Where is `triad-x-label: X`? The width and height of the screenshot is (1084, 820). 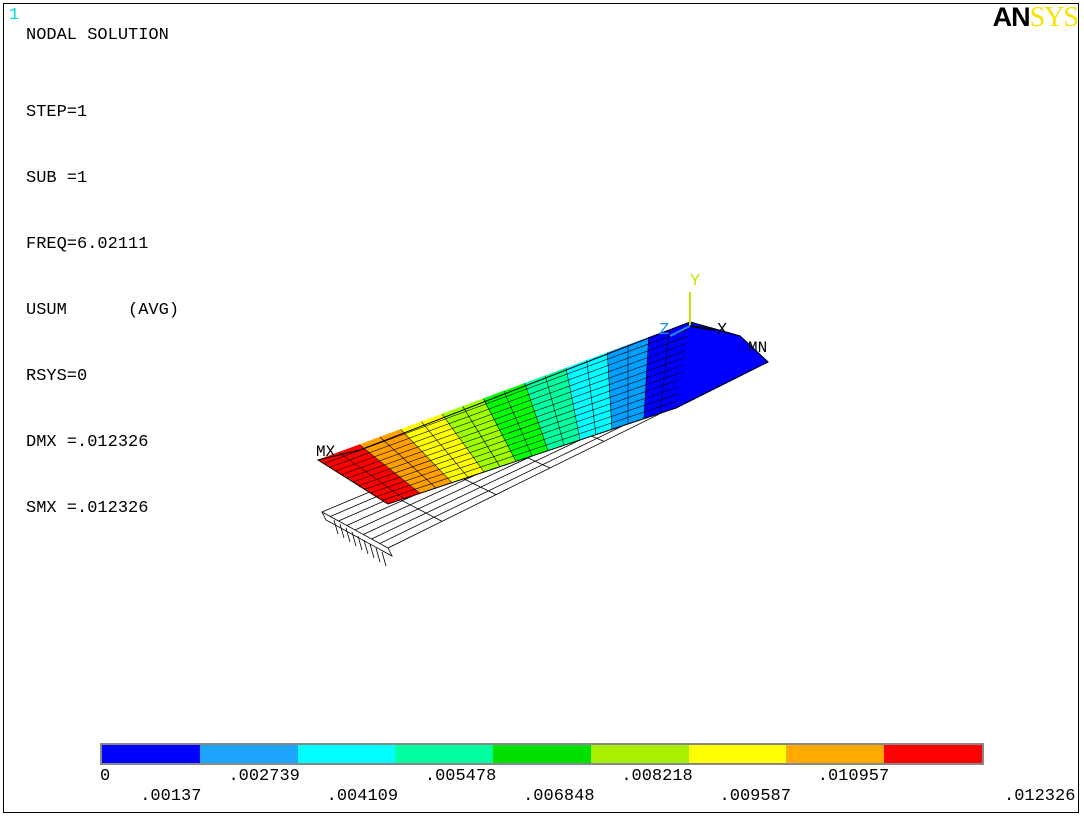 triad-x-label: X is located at coordinates (722, 330).